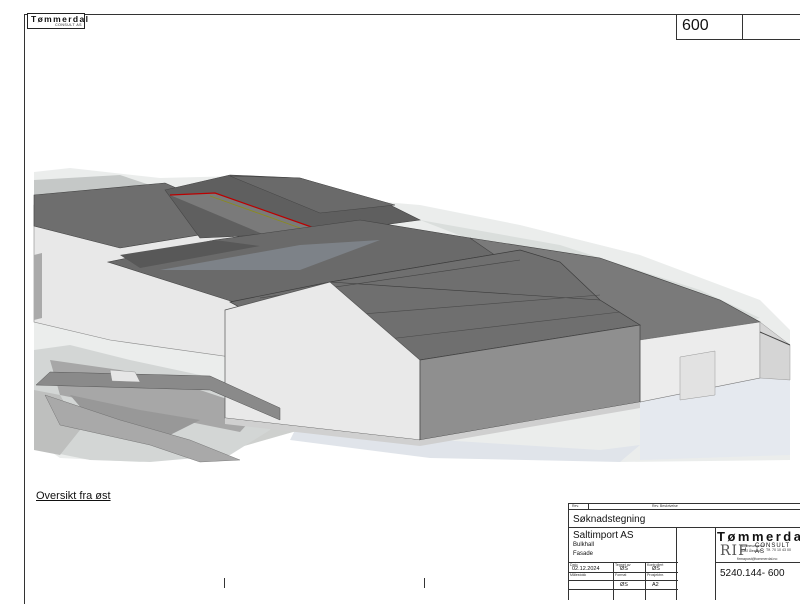 The image size is (800, 604). I want to click on tb-border-top, so click(684, 503).